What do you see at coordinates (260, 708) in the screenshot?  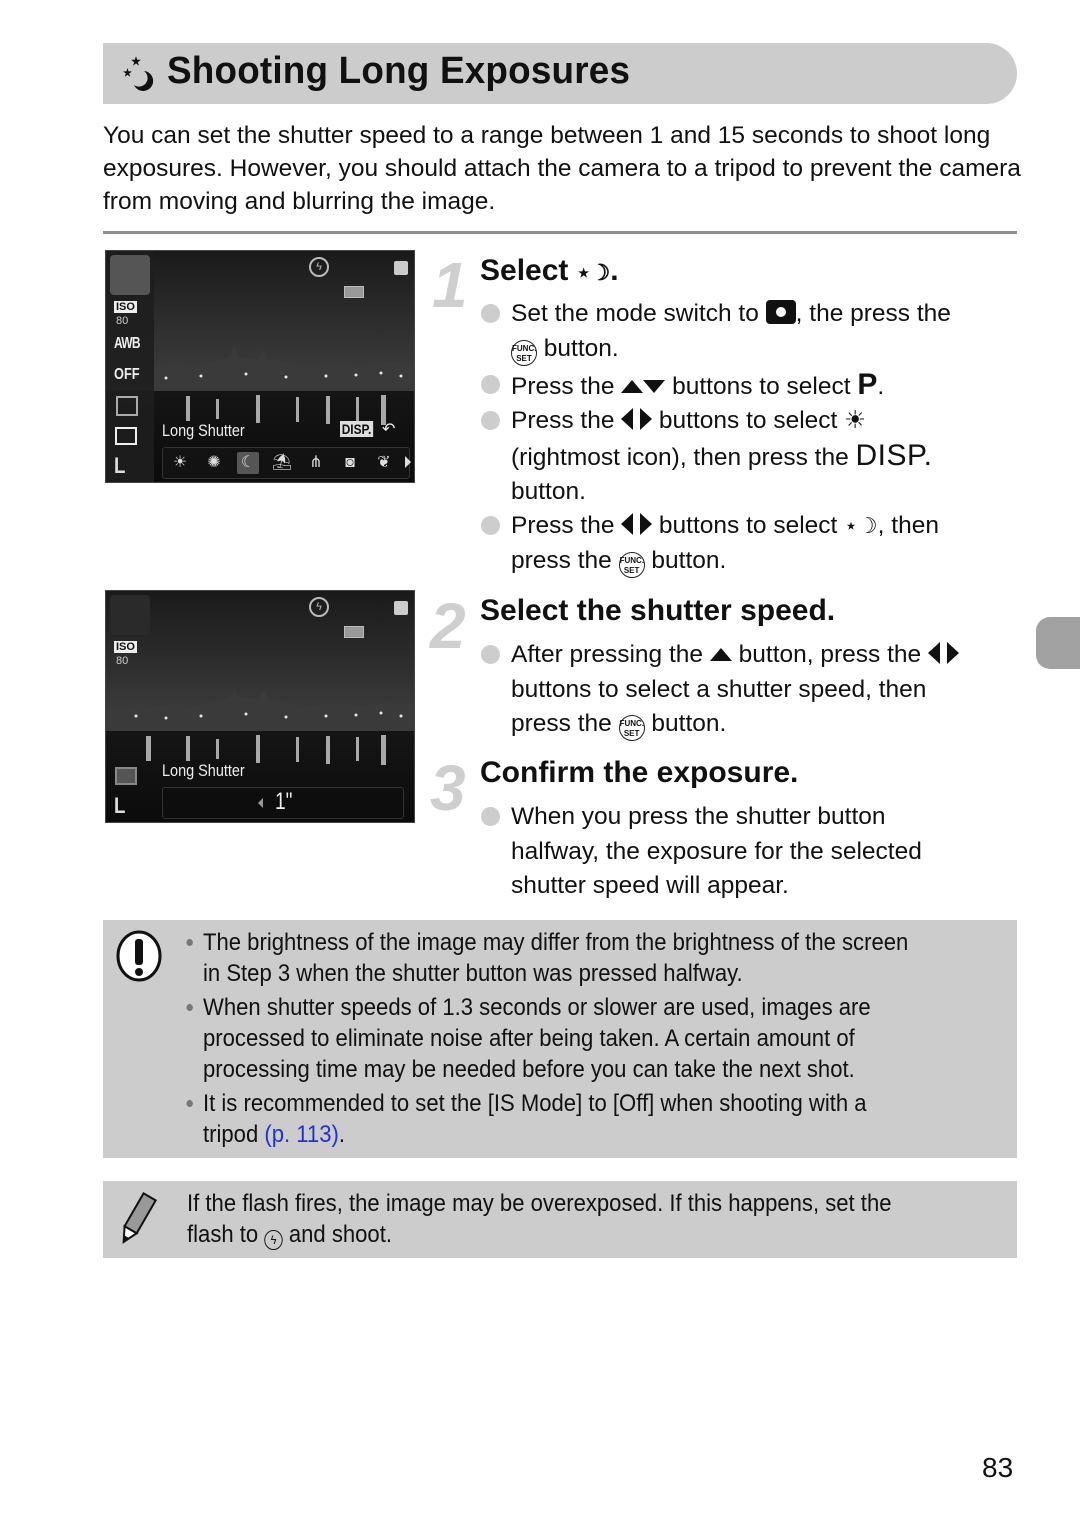 I see `city-skyline` at bounding box center [260, 708].